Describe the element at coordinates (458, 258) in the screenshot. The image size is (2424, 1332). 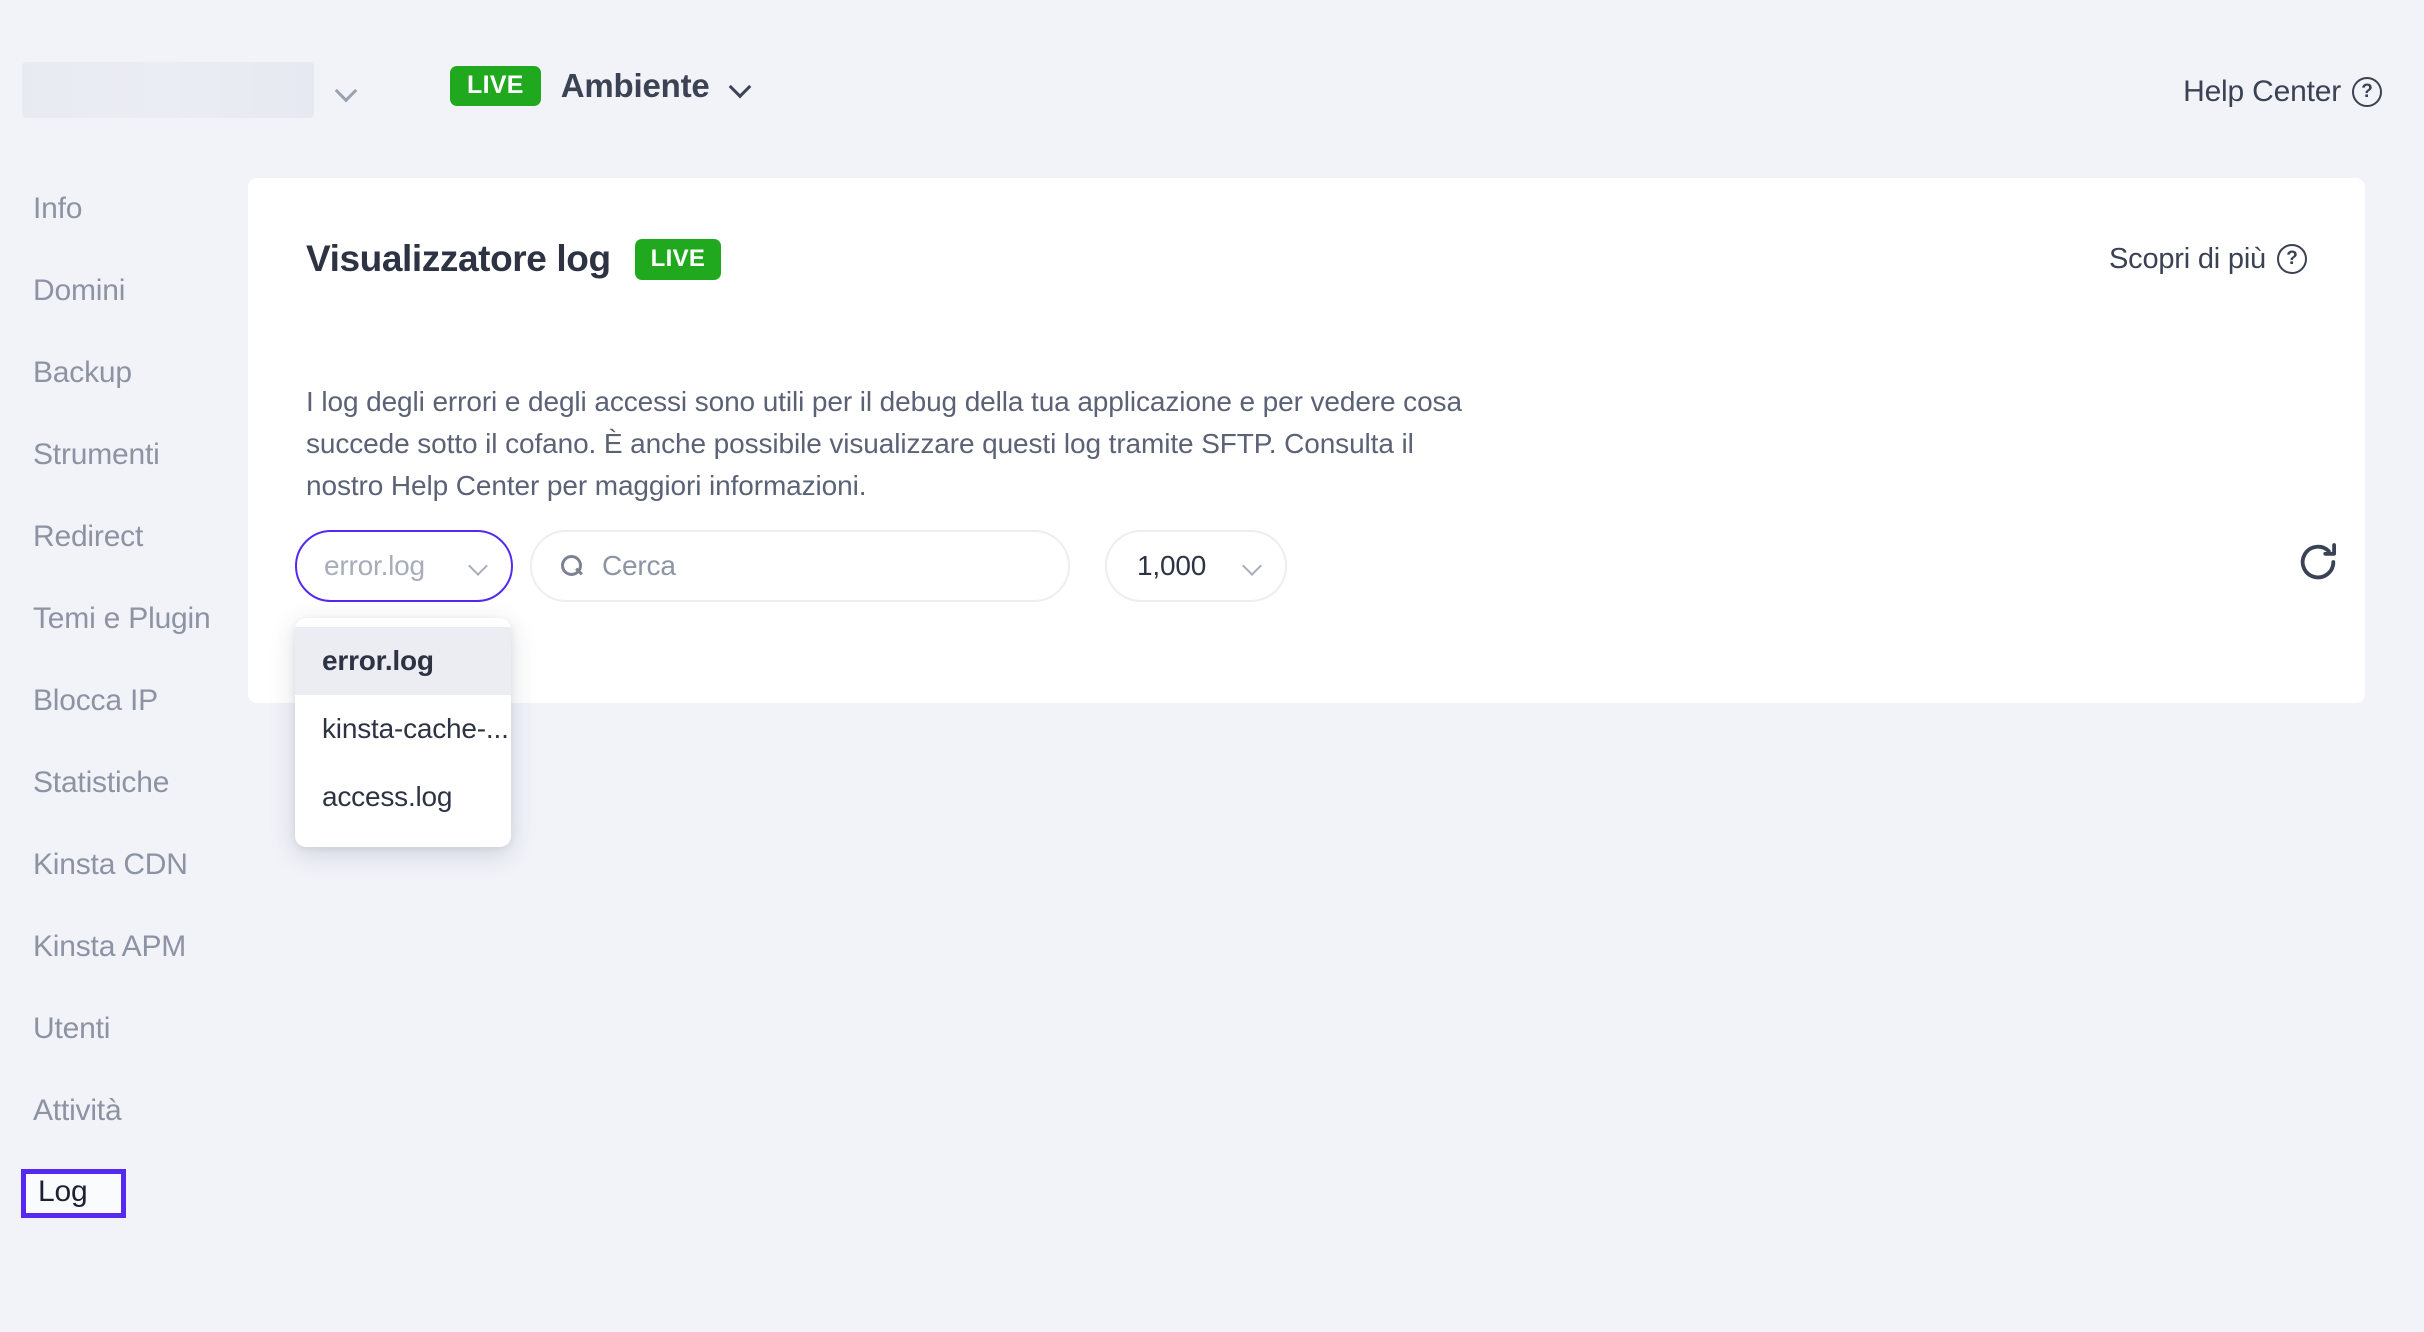
I see `page-title: Visualizzatore log` at that location.